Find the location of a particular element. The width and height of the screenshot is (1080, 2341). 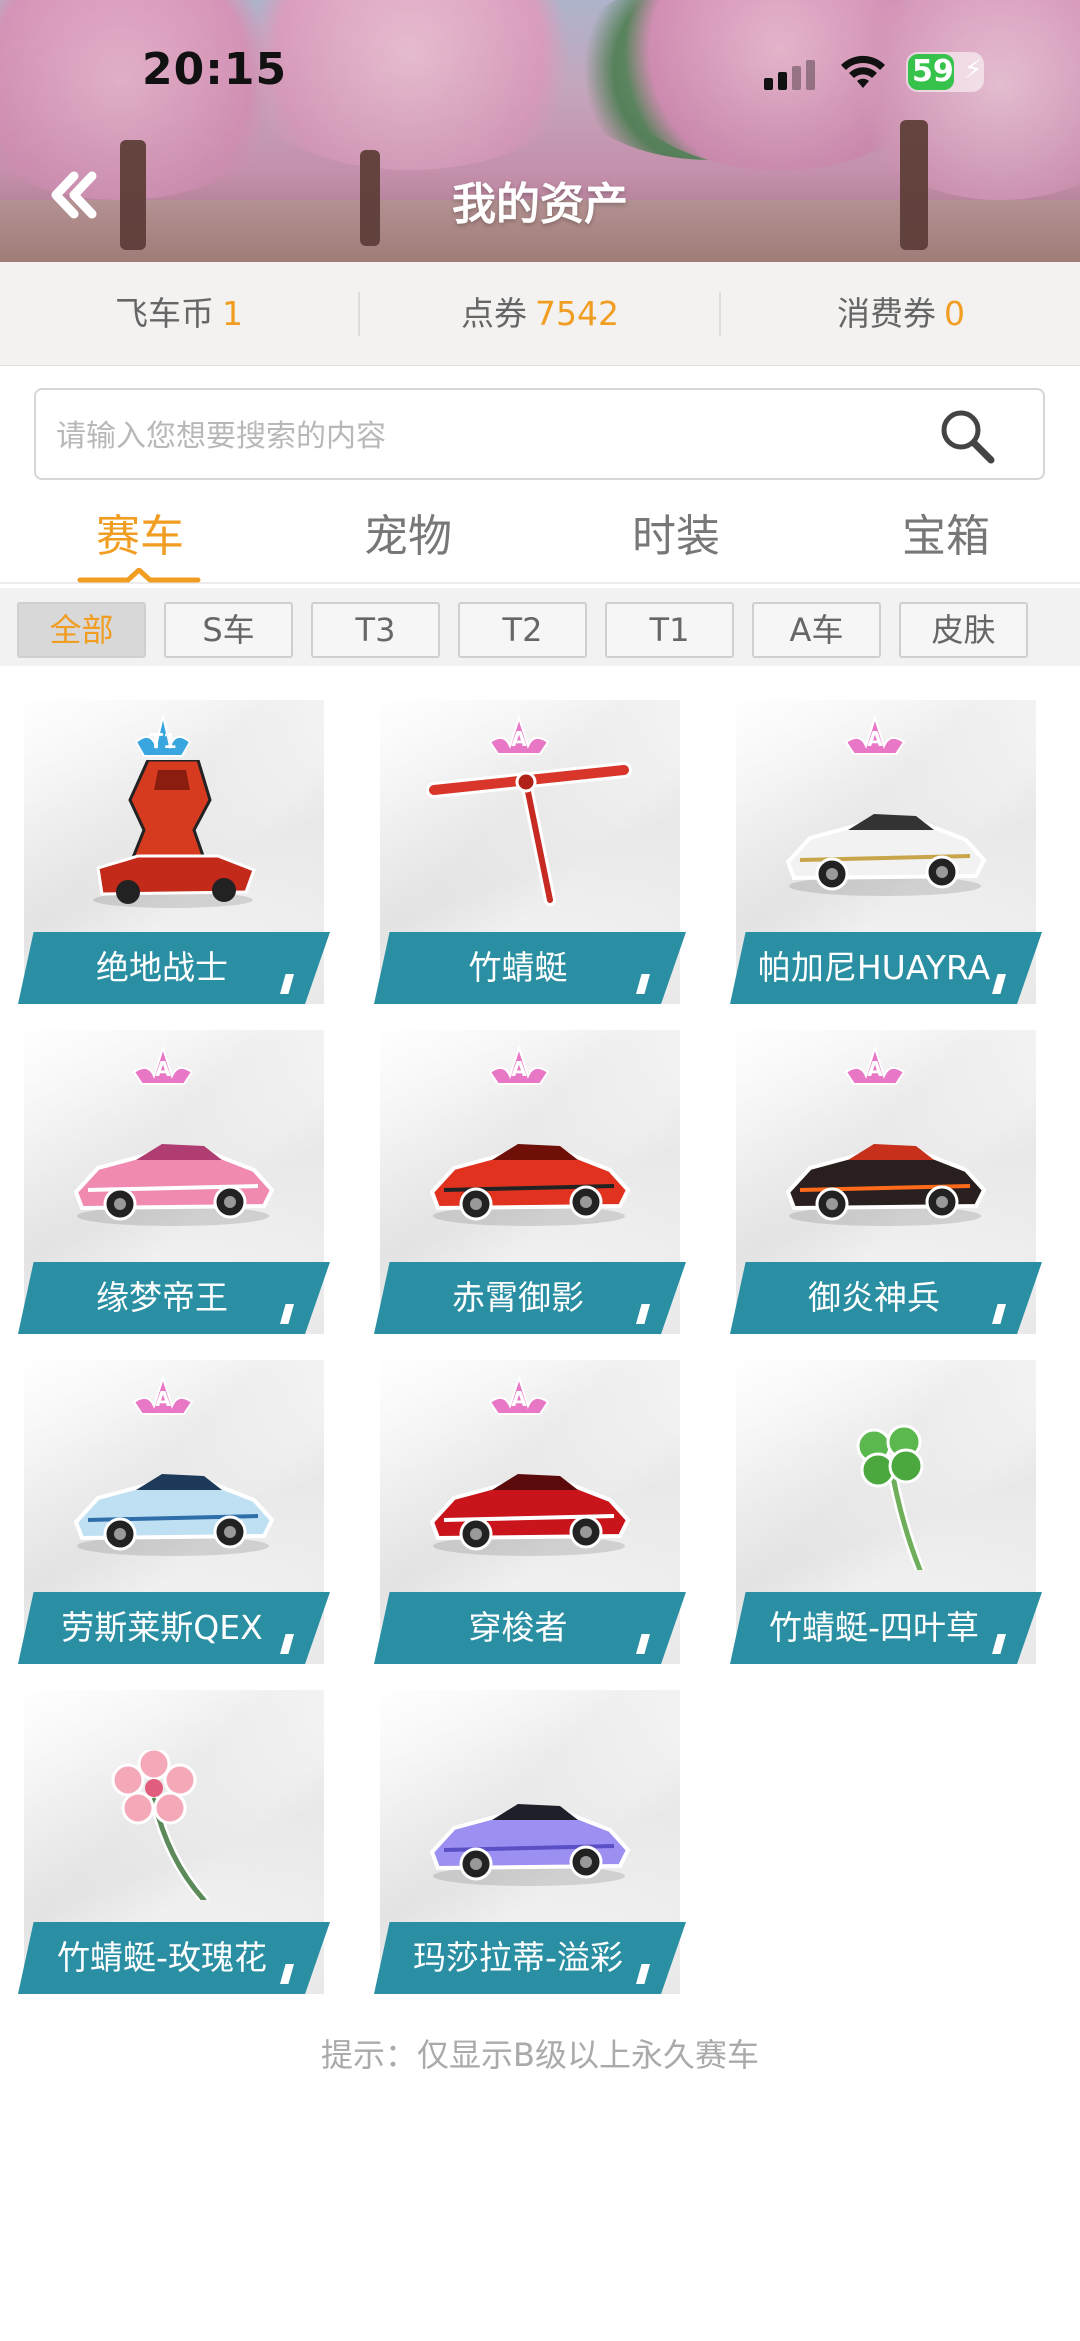

filter-s-car: S车 is located at coordinates (228, 630).